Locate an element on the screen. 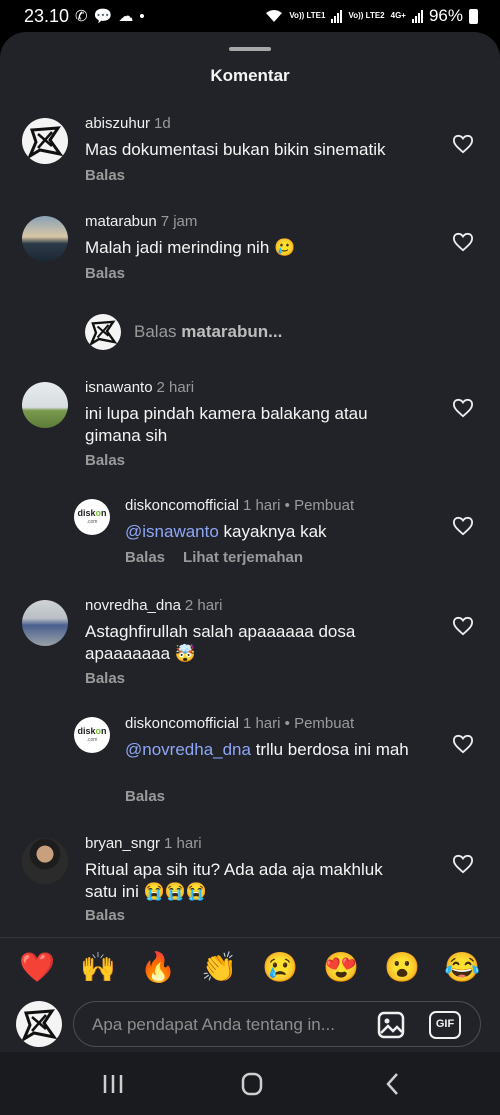 The width and height of the screenshot is (500, 1115). emoji-raised-hands-button: 🙌 is located at coordinates (98, 968).